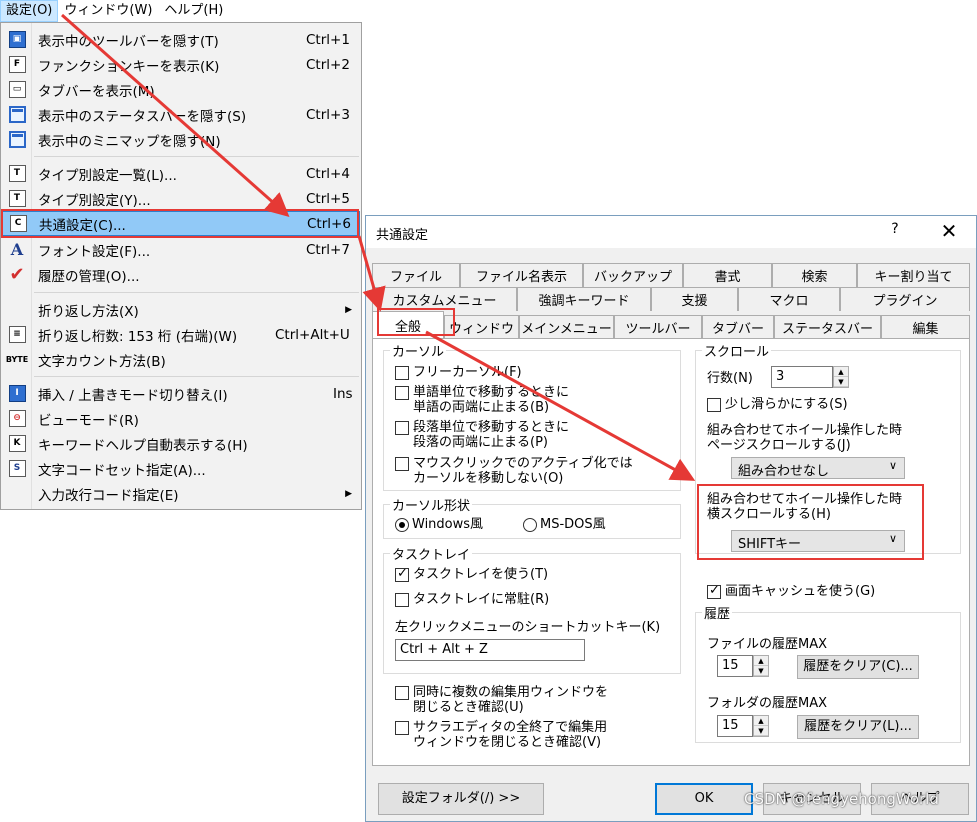 The image size is (977, 822). What do you see at coordinates (560, 405) in the screenshot?
I see `arrow-to-horizontal-scroll` at bounding box center [560, 405].